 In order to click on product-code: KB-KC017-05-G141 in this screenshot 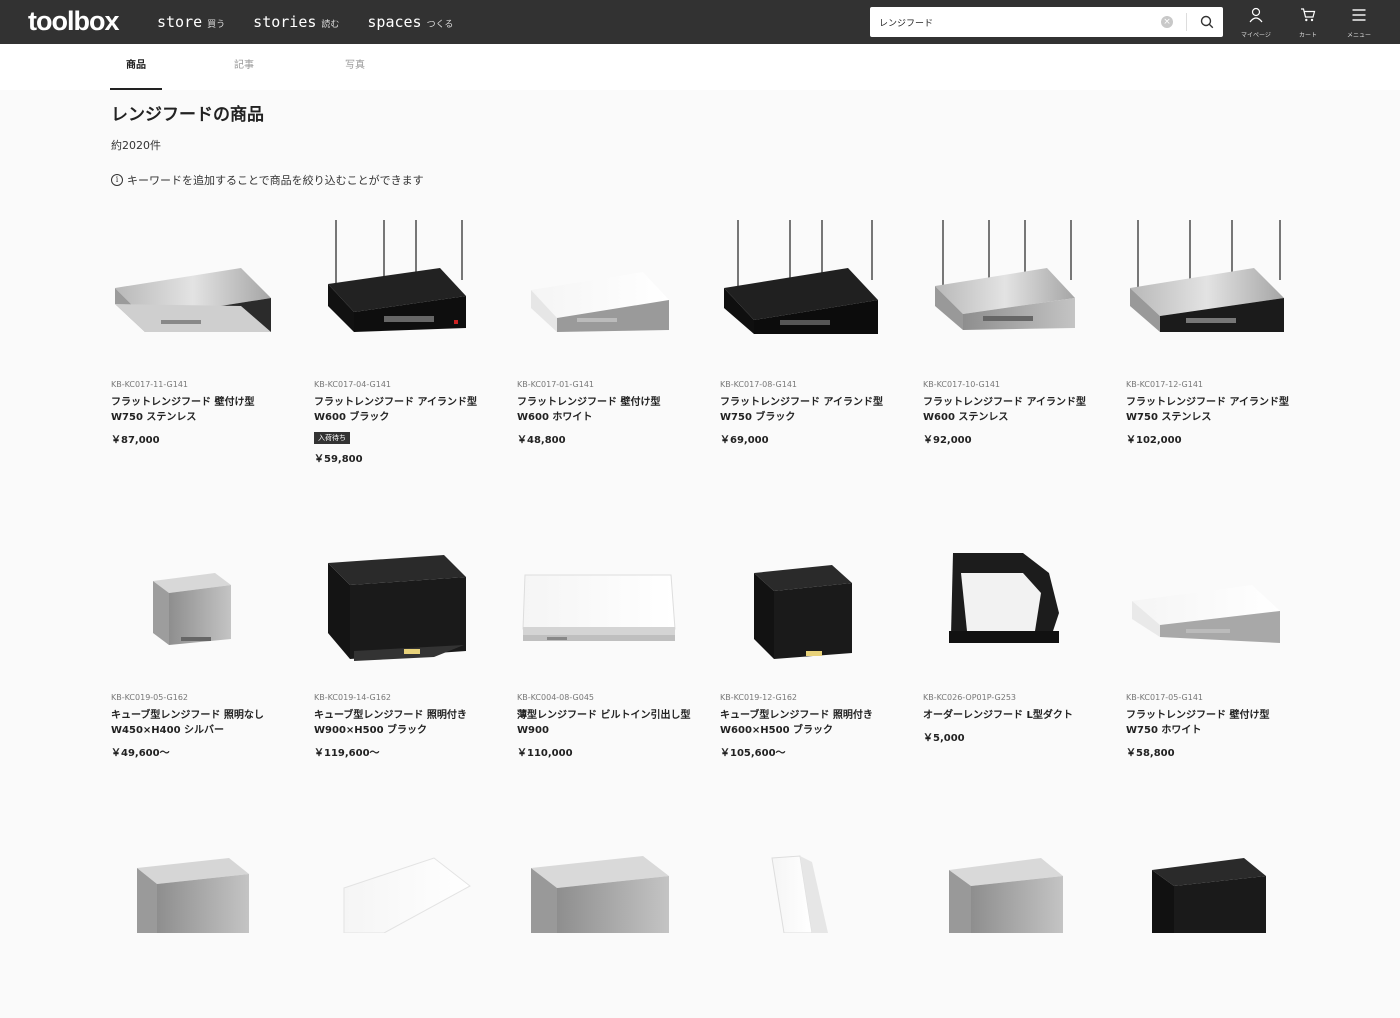, I will do `click(1164, 697)`.